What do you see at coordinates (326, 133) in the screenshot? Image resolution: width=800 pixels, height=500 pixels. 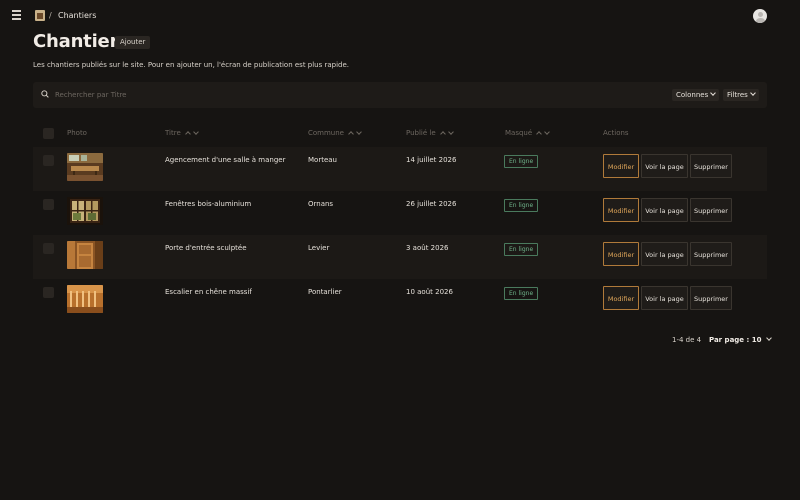 I see `column-commune-label: Commune` at bounding box center [326, 133].